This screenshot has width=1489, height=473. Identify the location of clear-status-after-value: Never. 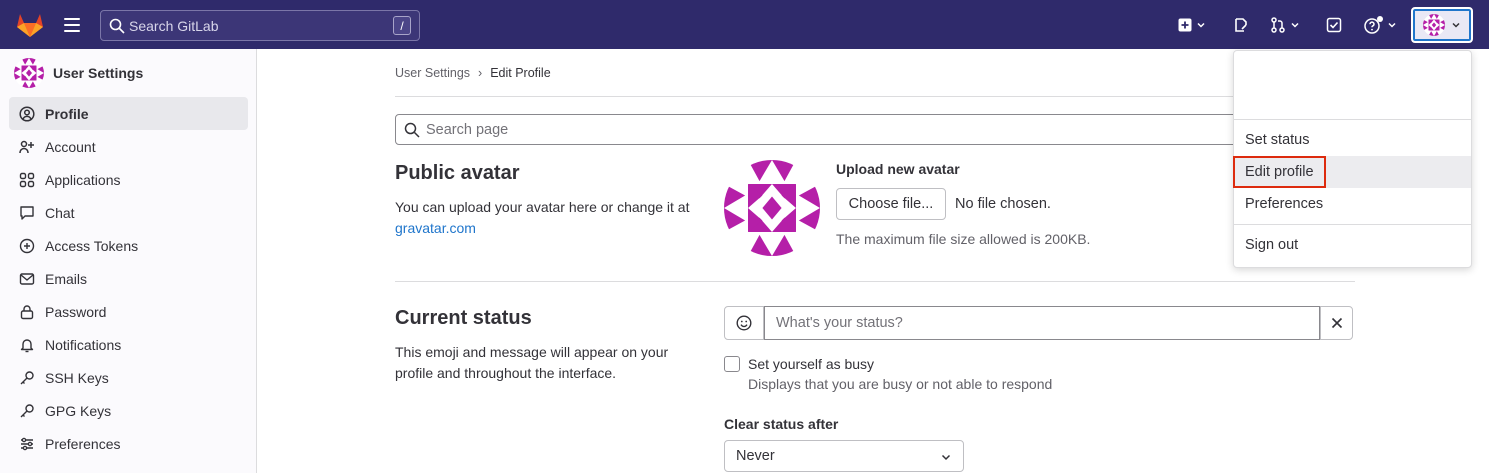
(755, 456).